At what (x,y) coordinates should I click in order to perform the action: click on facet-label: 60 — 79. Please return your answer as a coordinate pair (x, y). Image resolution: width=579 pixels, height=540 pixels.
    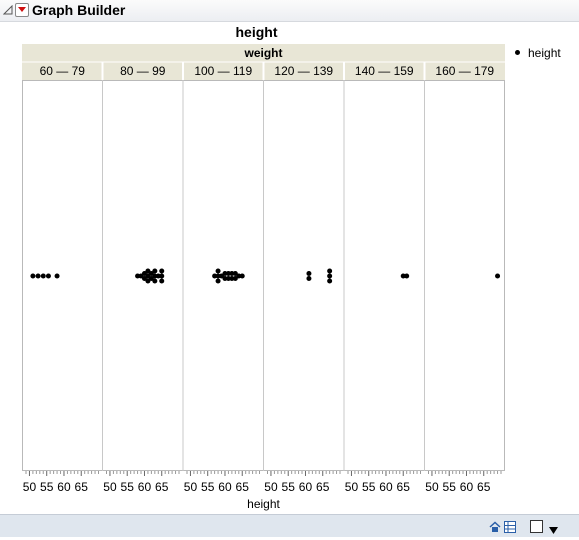
    Looking at the image, I should click on (63, 71).